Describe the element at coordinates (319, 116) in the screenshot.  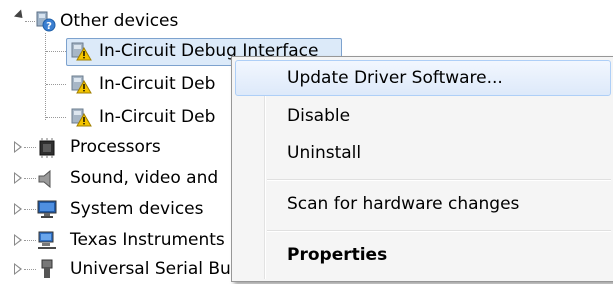
I see `disable-label: Disable` at that location.